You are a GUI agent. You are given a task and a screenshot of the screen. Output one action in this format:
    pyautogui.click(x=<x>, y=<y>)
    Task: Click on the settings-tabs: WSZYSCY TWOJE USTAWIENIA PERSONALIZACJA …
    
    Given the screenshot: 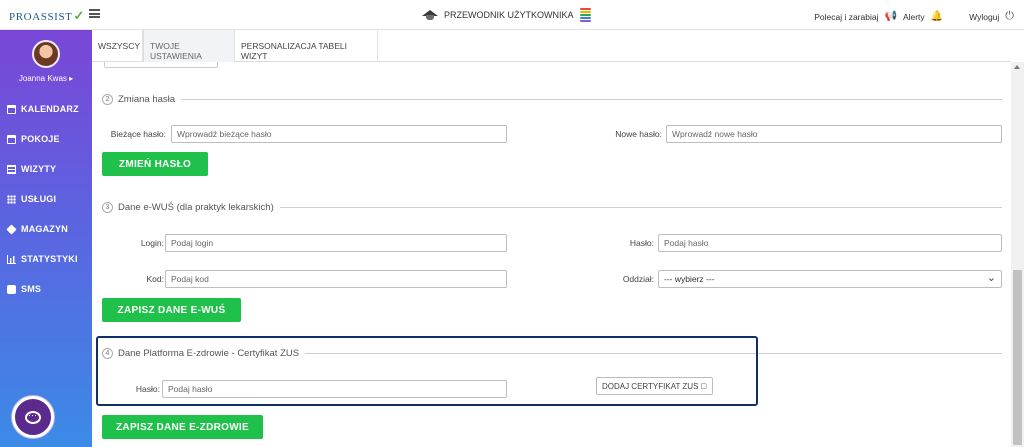 What is the action you would take?
    pyautogui.click(x=551, y=46)
    